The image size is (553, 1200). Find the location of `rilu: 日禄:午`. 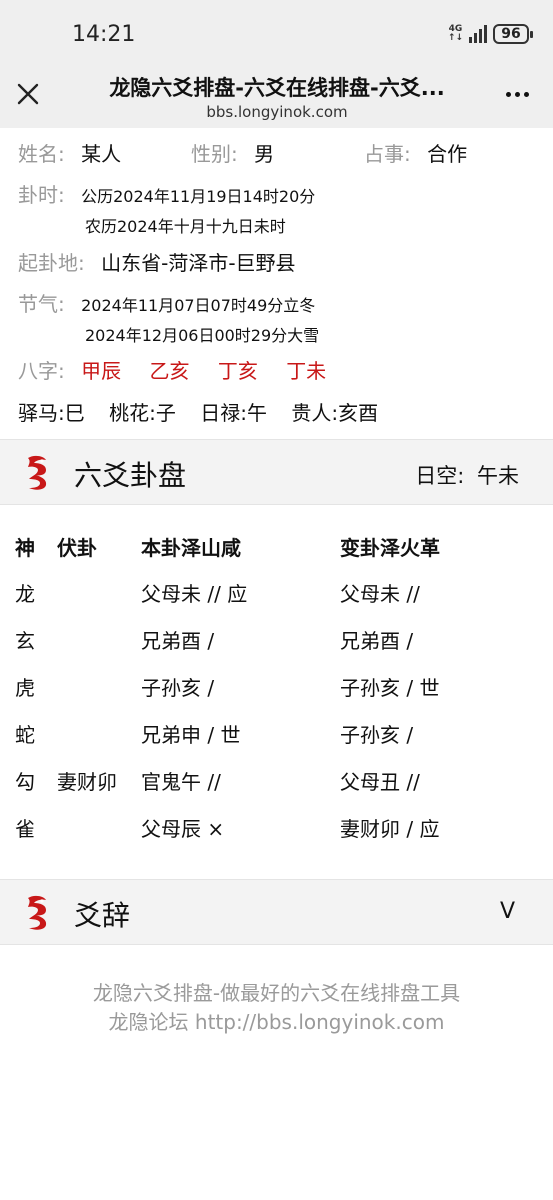

rilu: 日禄:午 is located at coordinates (233, 413).